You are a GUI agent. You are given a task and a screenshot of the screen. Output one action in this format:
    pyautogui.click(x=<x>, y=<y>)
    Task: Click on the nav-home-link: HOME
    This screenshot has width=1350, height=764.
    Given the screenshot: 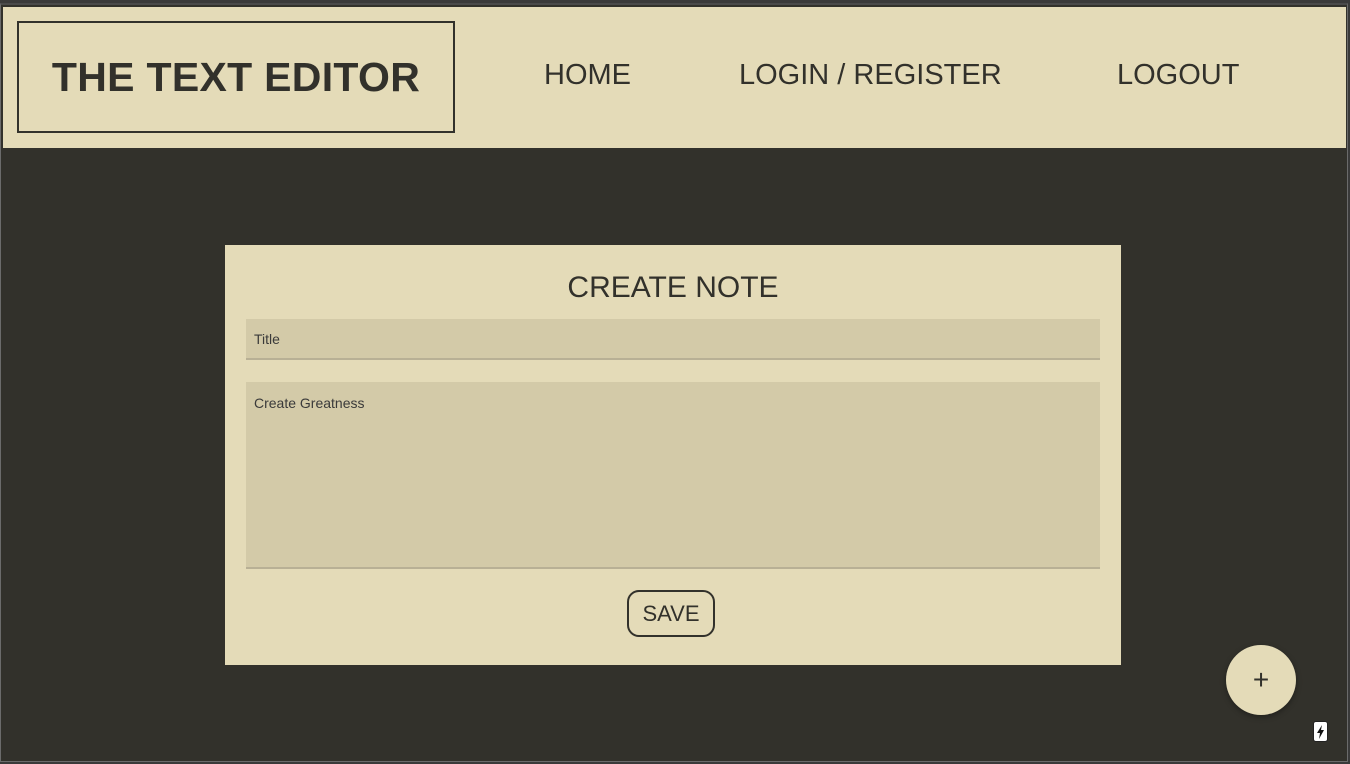 What is the action you would take?
    pyautogui.click(x=587, y=75)
    